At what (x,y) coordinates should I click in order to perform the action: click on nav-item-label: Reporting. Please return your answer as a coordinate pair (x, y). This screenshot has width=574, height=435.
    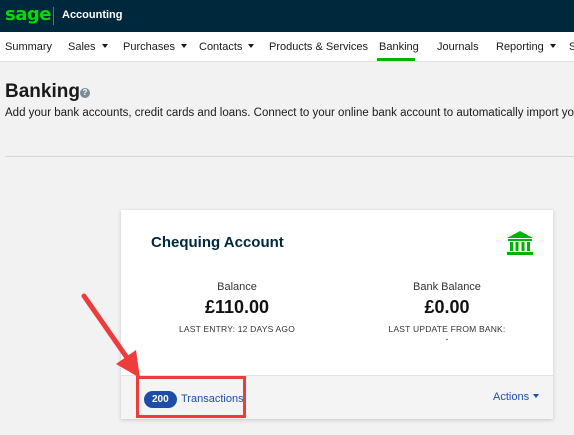
    Looking at the image, I should click on (520, 47).